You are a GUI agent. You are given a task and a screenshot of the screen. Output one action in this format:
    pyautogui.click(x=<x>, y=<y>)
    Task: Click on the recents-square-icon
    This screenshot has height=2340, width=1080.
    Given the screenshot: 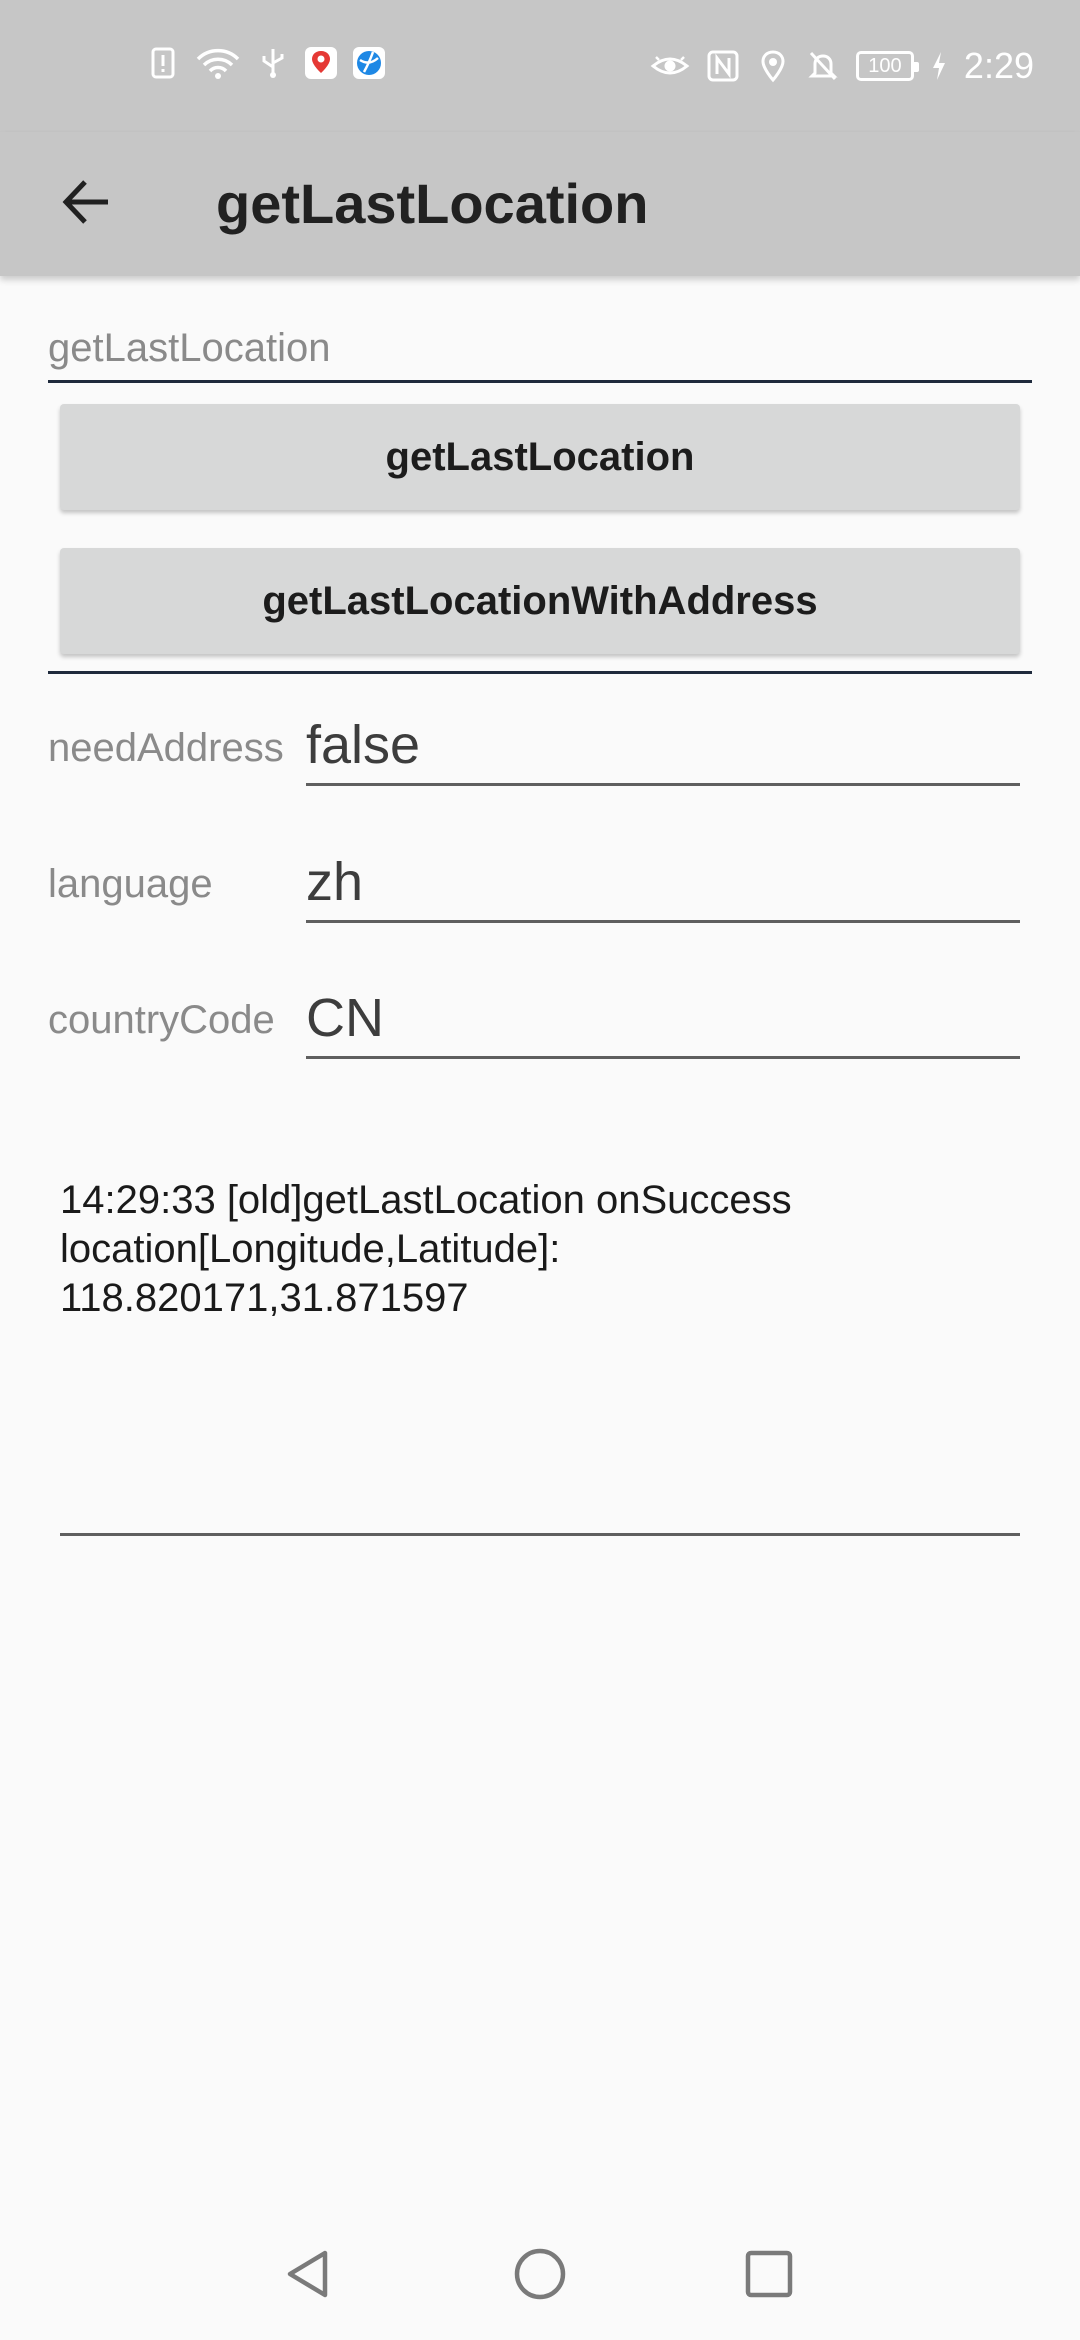 What is the action you would take?
    pyautogui.click(x=769, y=2276)
    